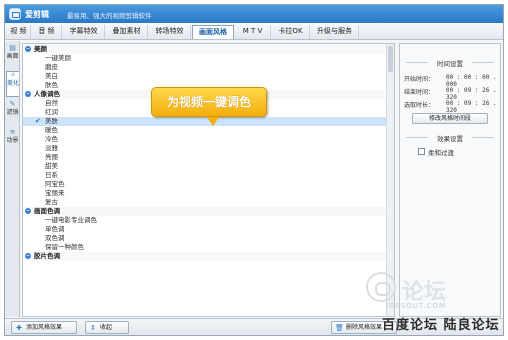 Image resolution: width=508 pixels, height=340 pixels. What do you see at coordinates (473, 81) in the screenshot?
I see `start-time-field: 00 : 00 : 00 . 000` at bounding box center [473, 81].